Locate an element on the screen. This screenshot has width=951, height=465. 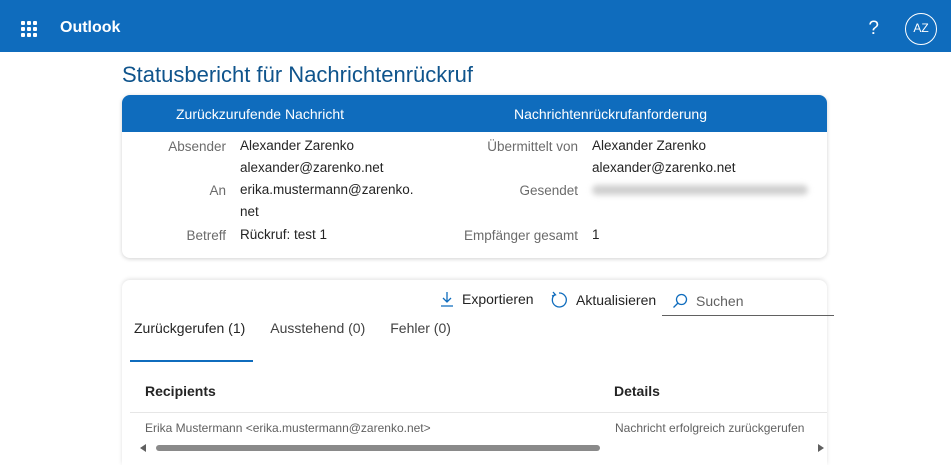
search-box is located at coordinates (748, 301).